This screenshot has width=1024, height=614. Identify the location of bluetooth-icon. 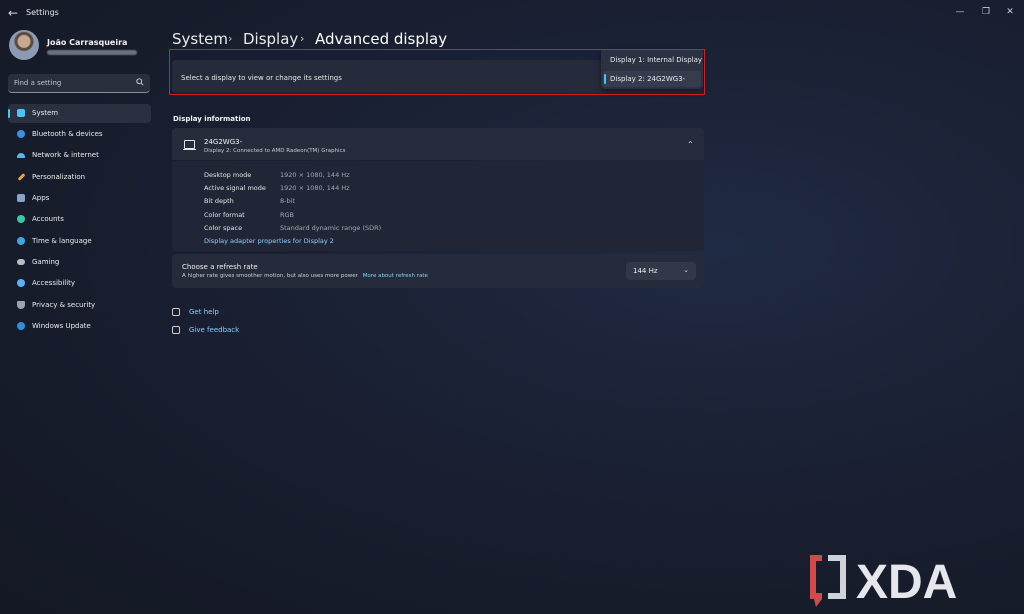
(21, 134).